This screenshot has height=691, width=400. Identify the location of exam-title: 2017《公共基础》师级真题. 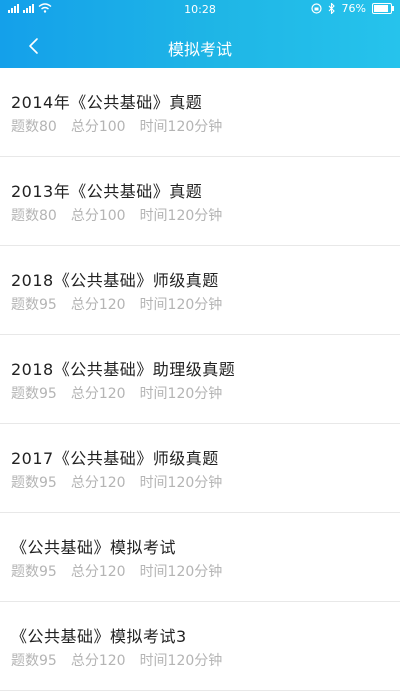
(115, 458).